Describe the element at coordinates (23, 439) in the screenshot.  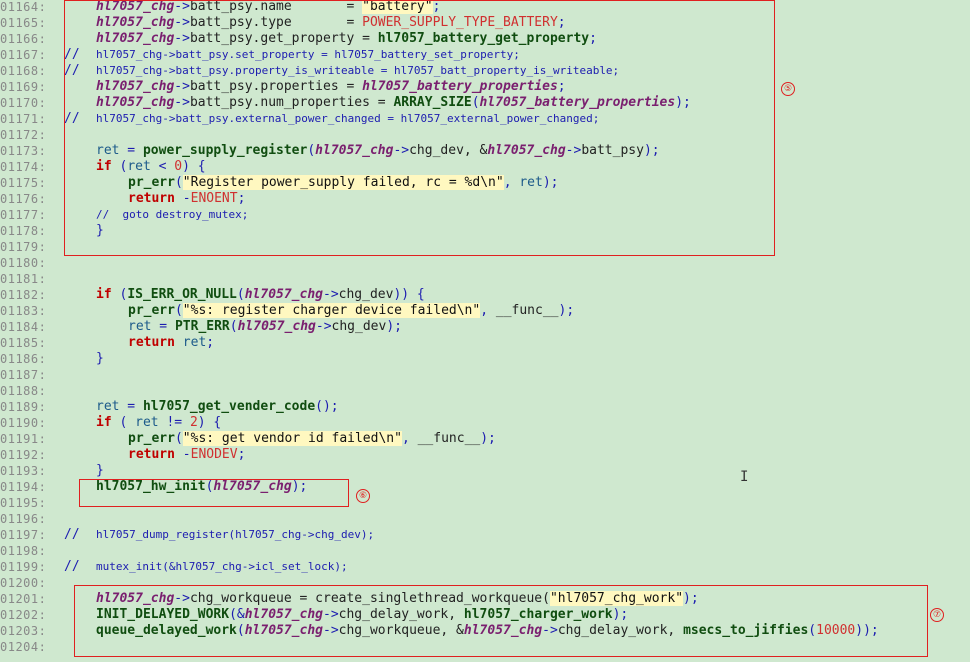
I see `line-number: 01191:` at that location.